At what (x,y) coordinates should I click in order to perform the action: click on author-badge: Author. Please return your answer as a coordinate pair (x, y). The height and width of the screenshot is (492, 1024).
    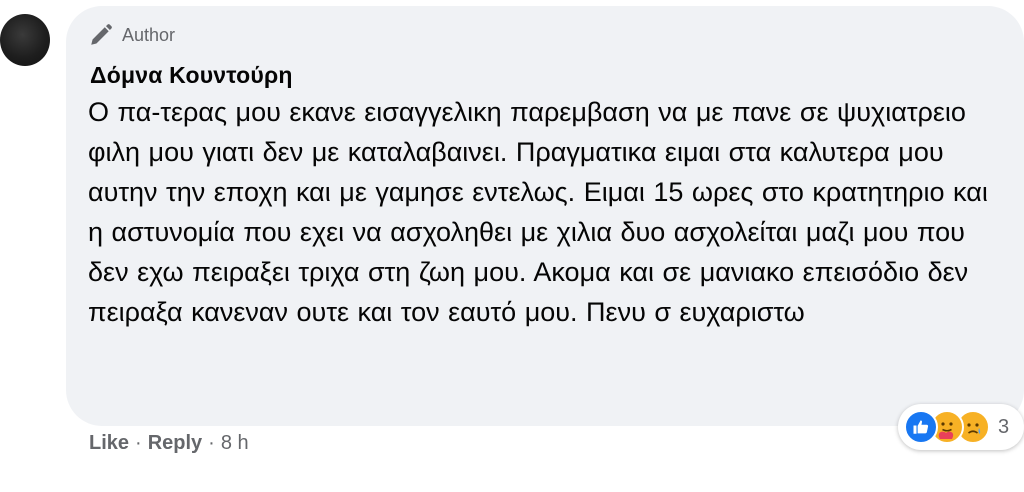
    Looking at the image, I should click on (131, 35).